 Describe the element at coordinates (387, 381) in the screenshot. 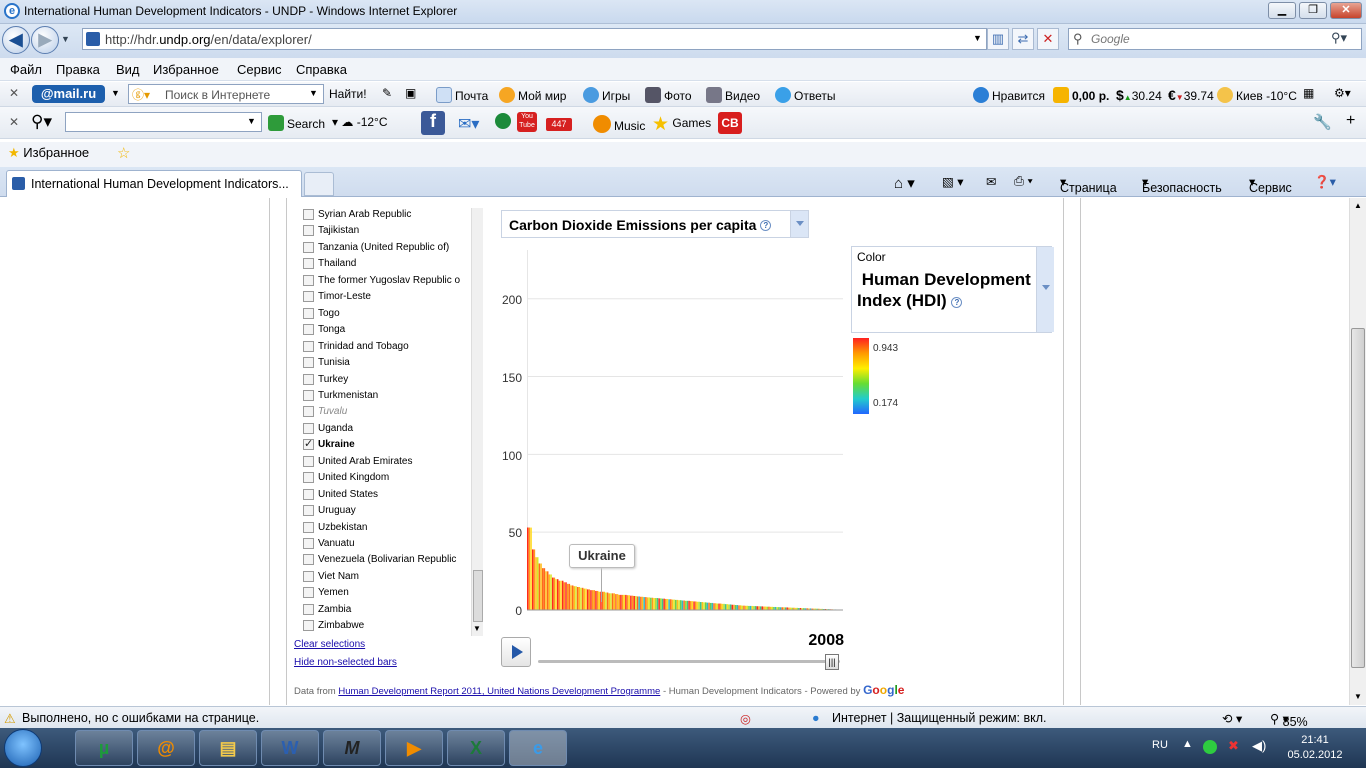

I see `country-row: Turkey` at that location.